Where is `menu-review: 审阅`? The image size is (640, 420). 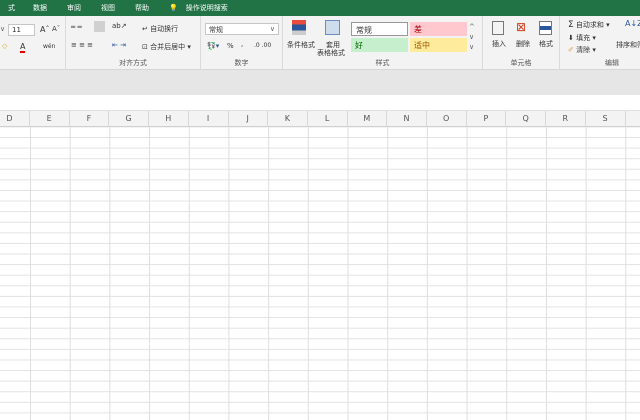
menu-review: 审阅 is located at coordinates (72, 8).